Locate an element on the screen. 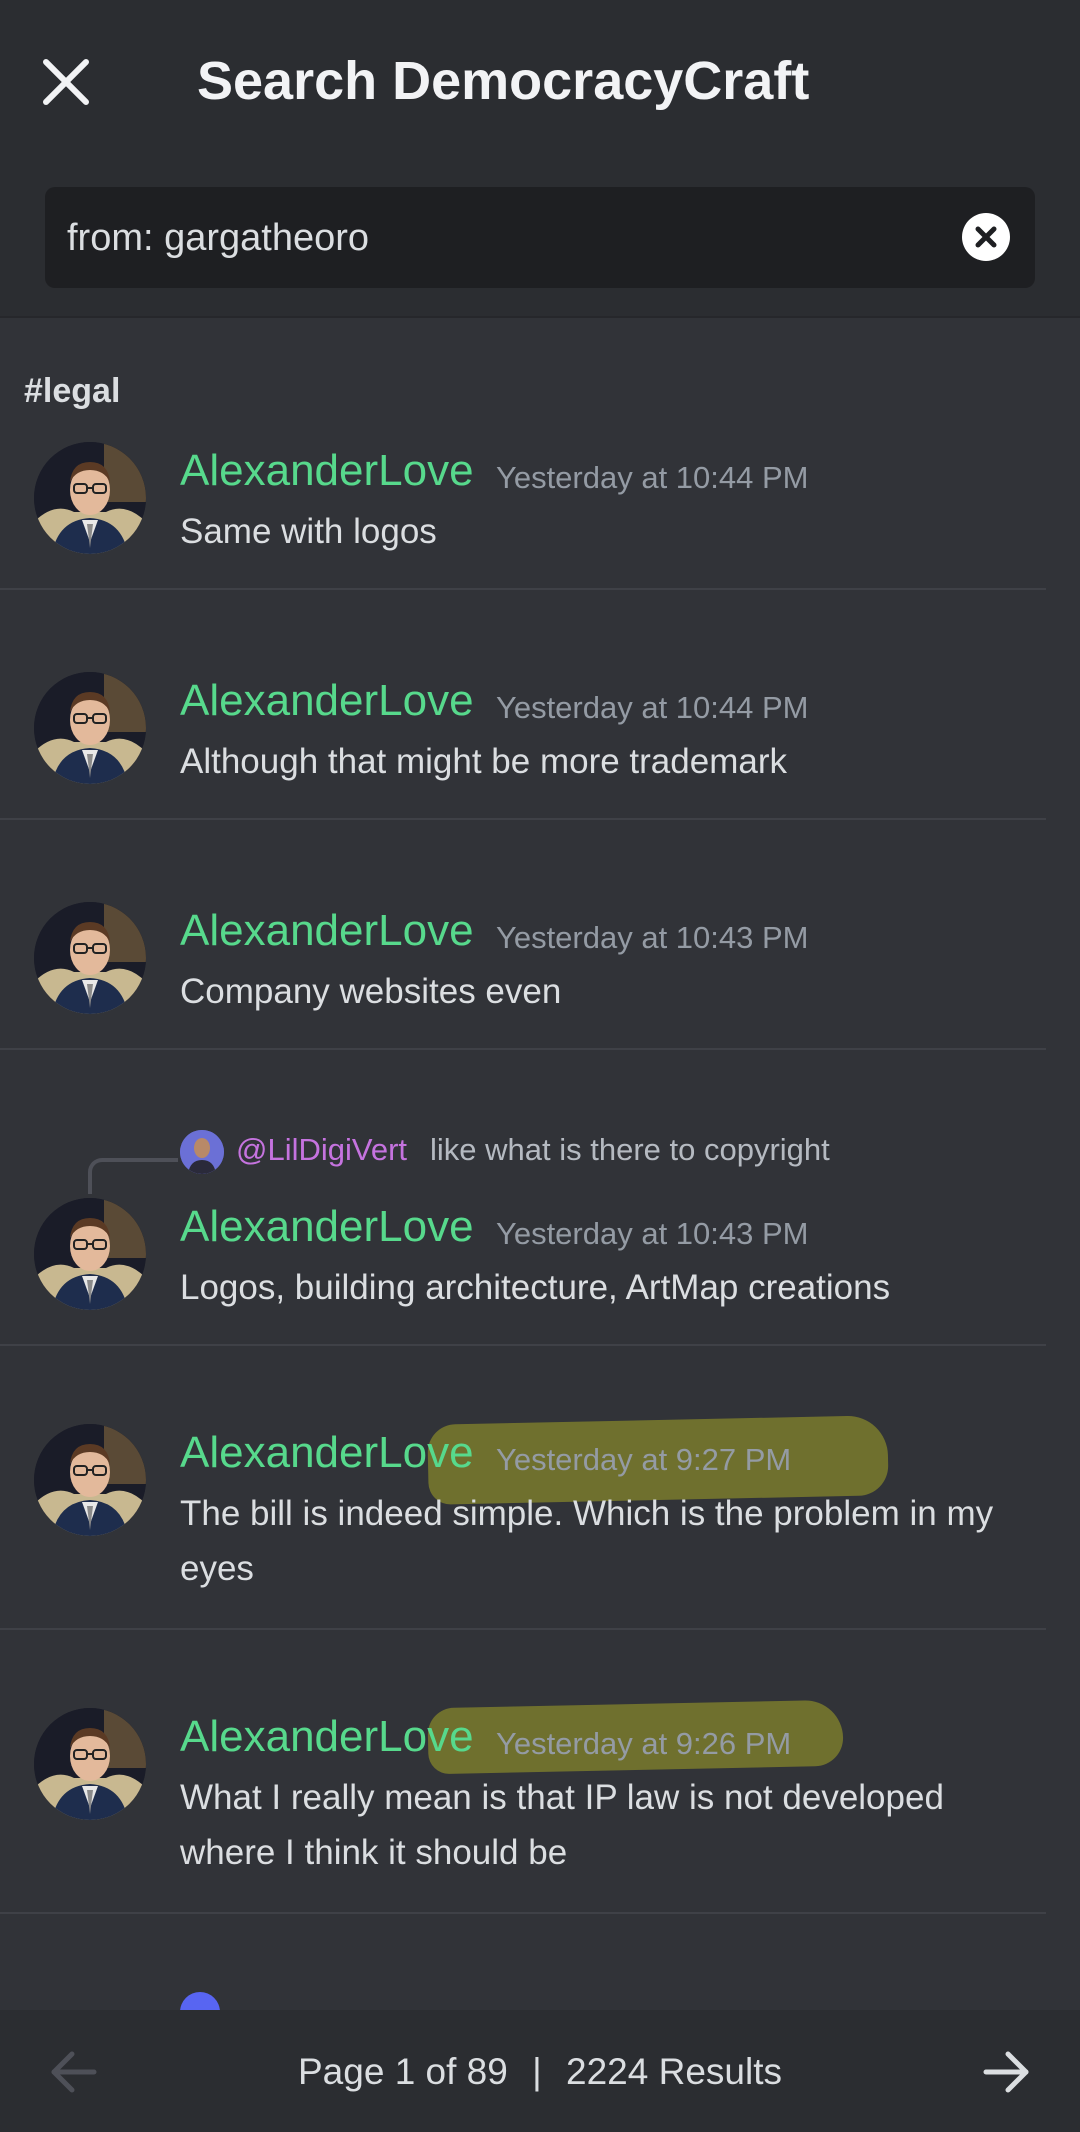 Image resolution: width=1080 pixels, height=2132 pixels. pagination-bar: Page 1 of 89 | 2224 Results is located at coordinates (540, 2071).